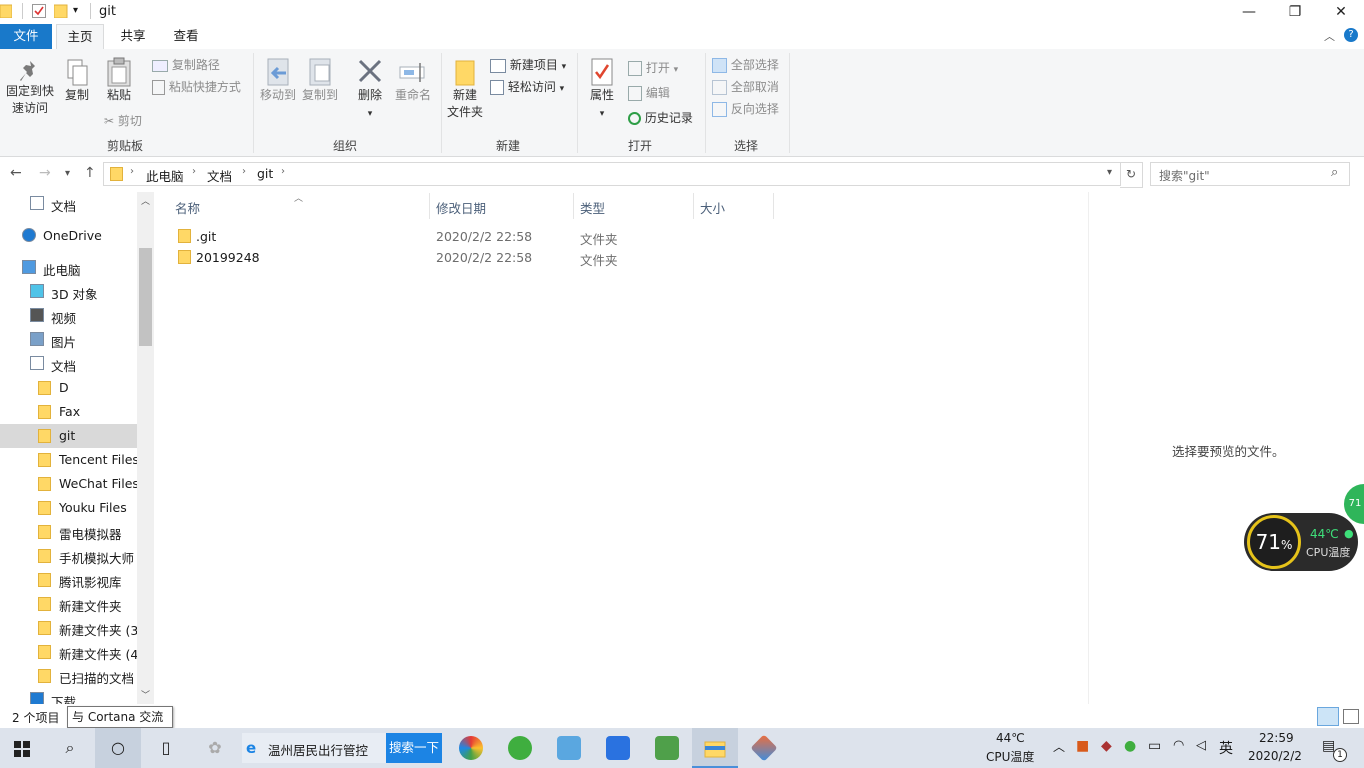 The image size is (1364, 768). Describe the element at coordinates (215, 748) in the screenshot. I see `pinwheel-icon: ✿` at that location.